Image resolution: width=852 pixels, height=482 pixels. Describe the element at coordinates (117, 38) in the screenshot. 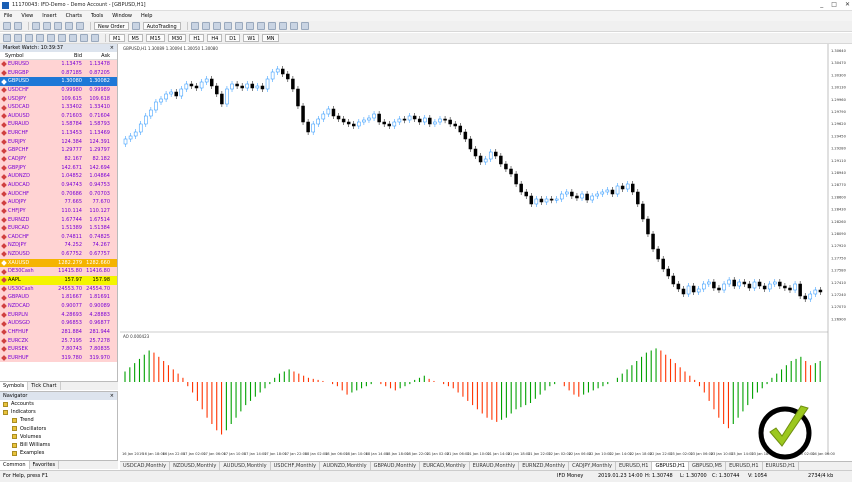

I see `period-m1: M1` at that location.